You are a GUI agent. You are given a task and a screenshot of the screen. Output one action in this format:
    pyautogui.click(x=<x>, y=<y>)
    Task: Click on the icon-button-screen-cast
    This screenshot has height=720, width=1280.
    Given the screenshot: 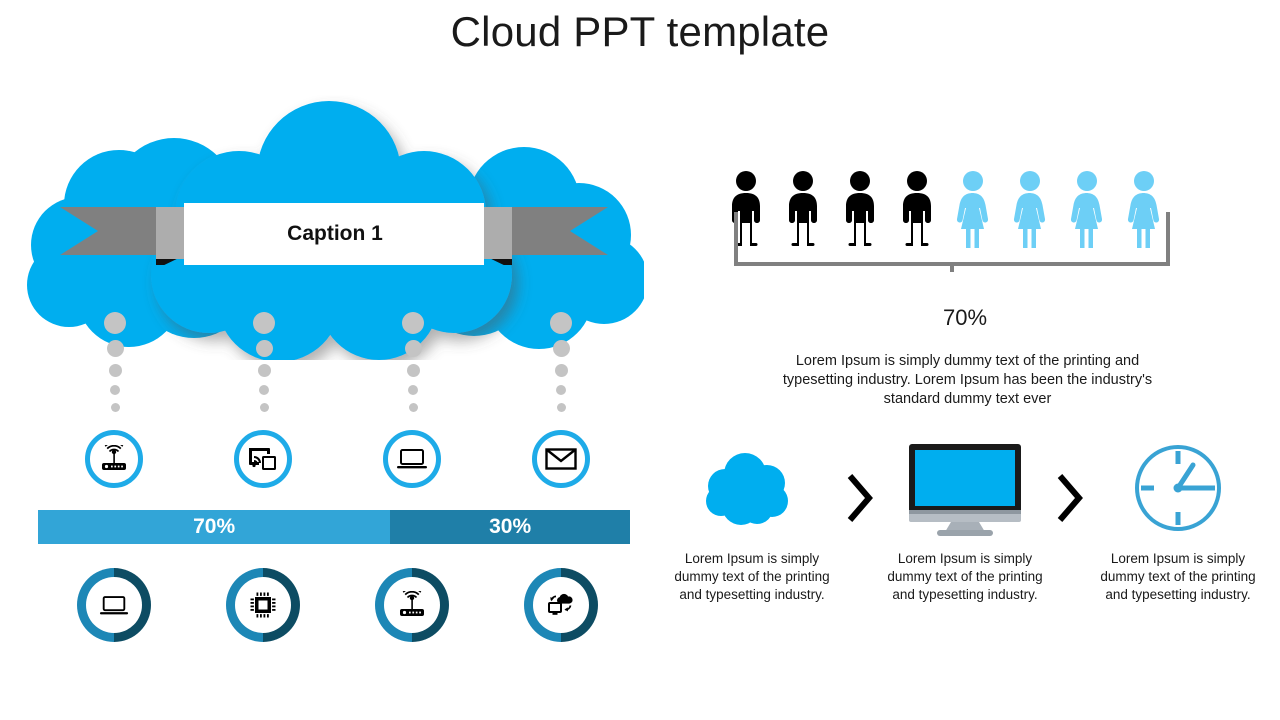 What is the action you would take?
    pyautogui.click(x=263, y=459)
    